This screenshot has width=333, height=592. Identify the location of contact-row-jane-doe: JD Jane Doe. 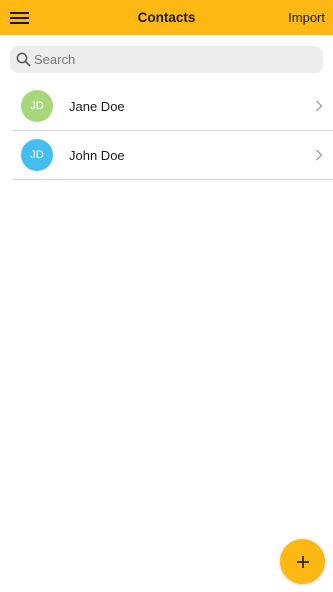
(172, 106).